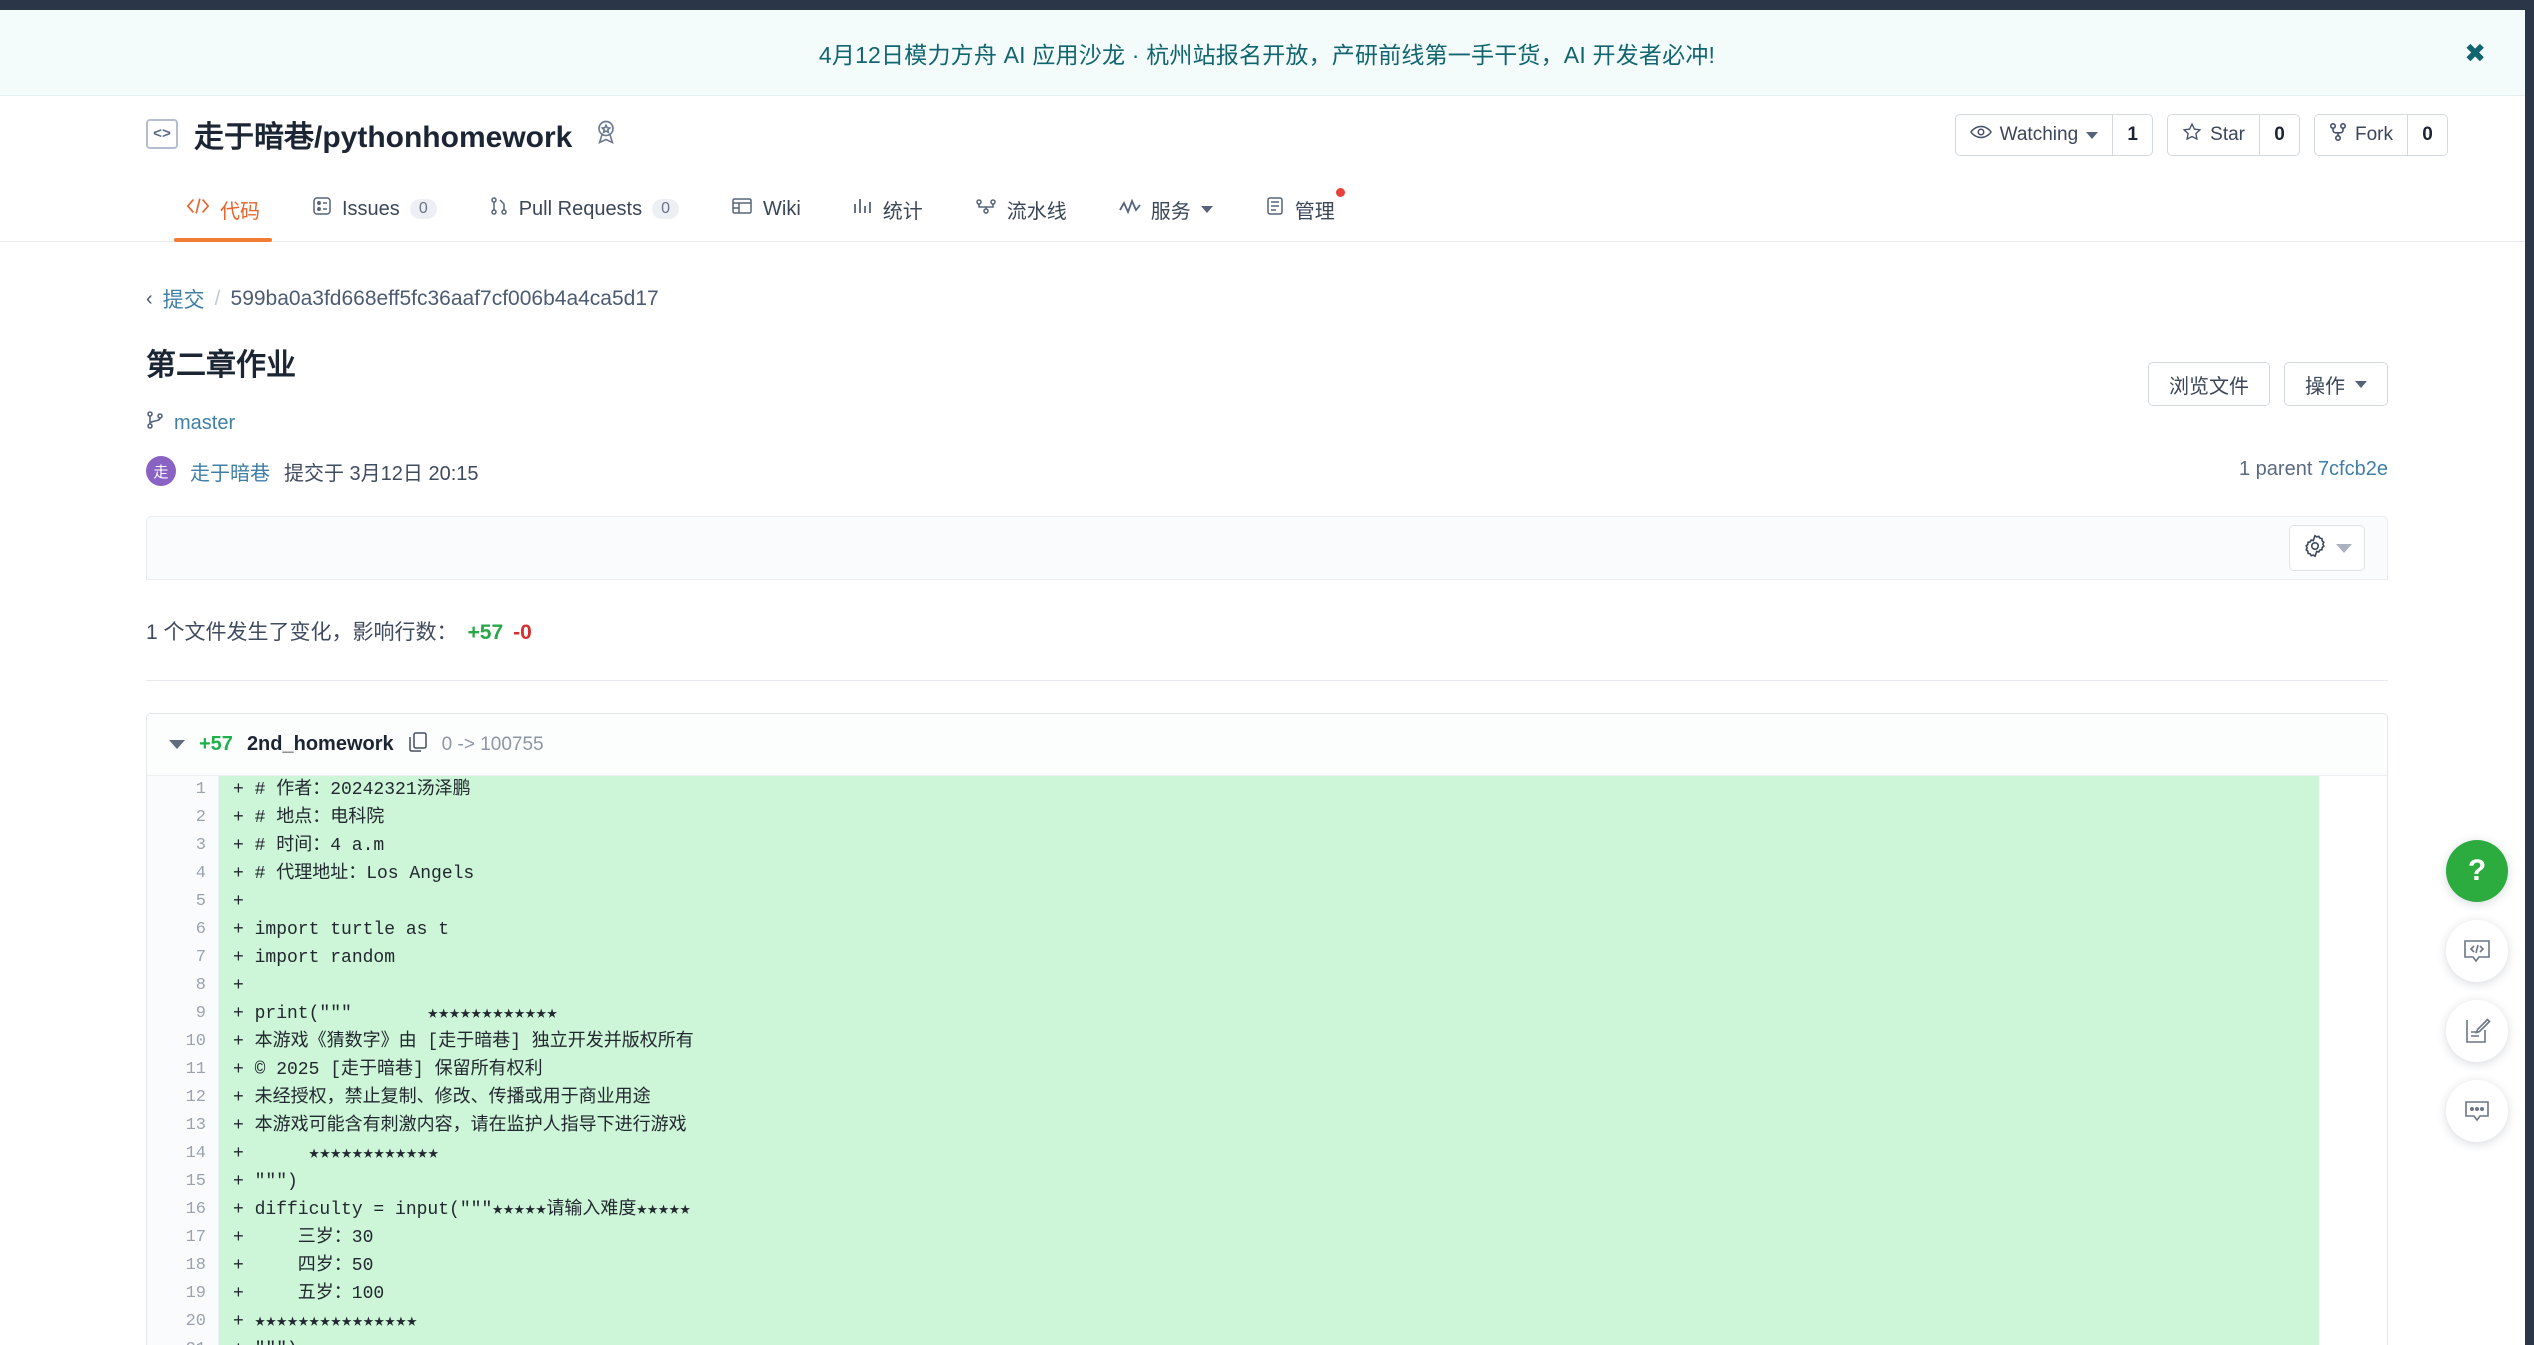  I want to click on browse-files-button: 浏览文件, so click(2209, 384).